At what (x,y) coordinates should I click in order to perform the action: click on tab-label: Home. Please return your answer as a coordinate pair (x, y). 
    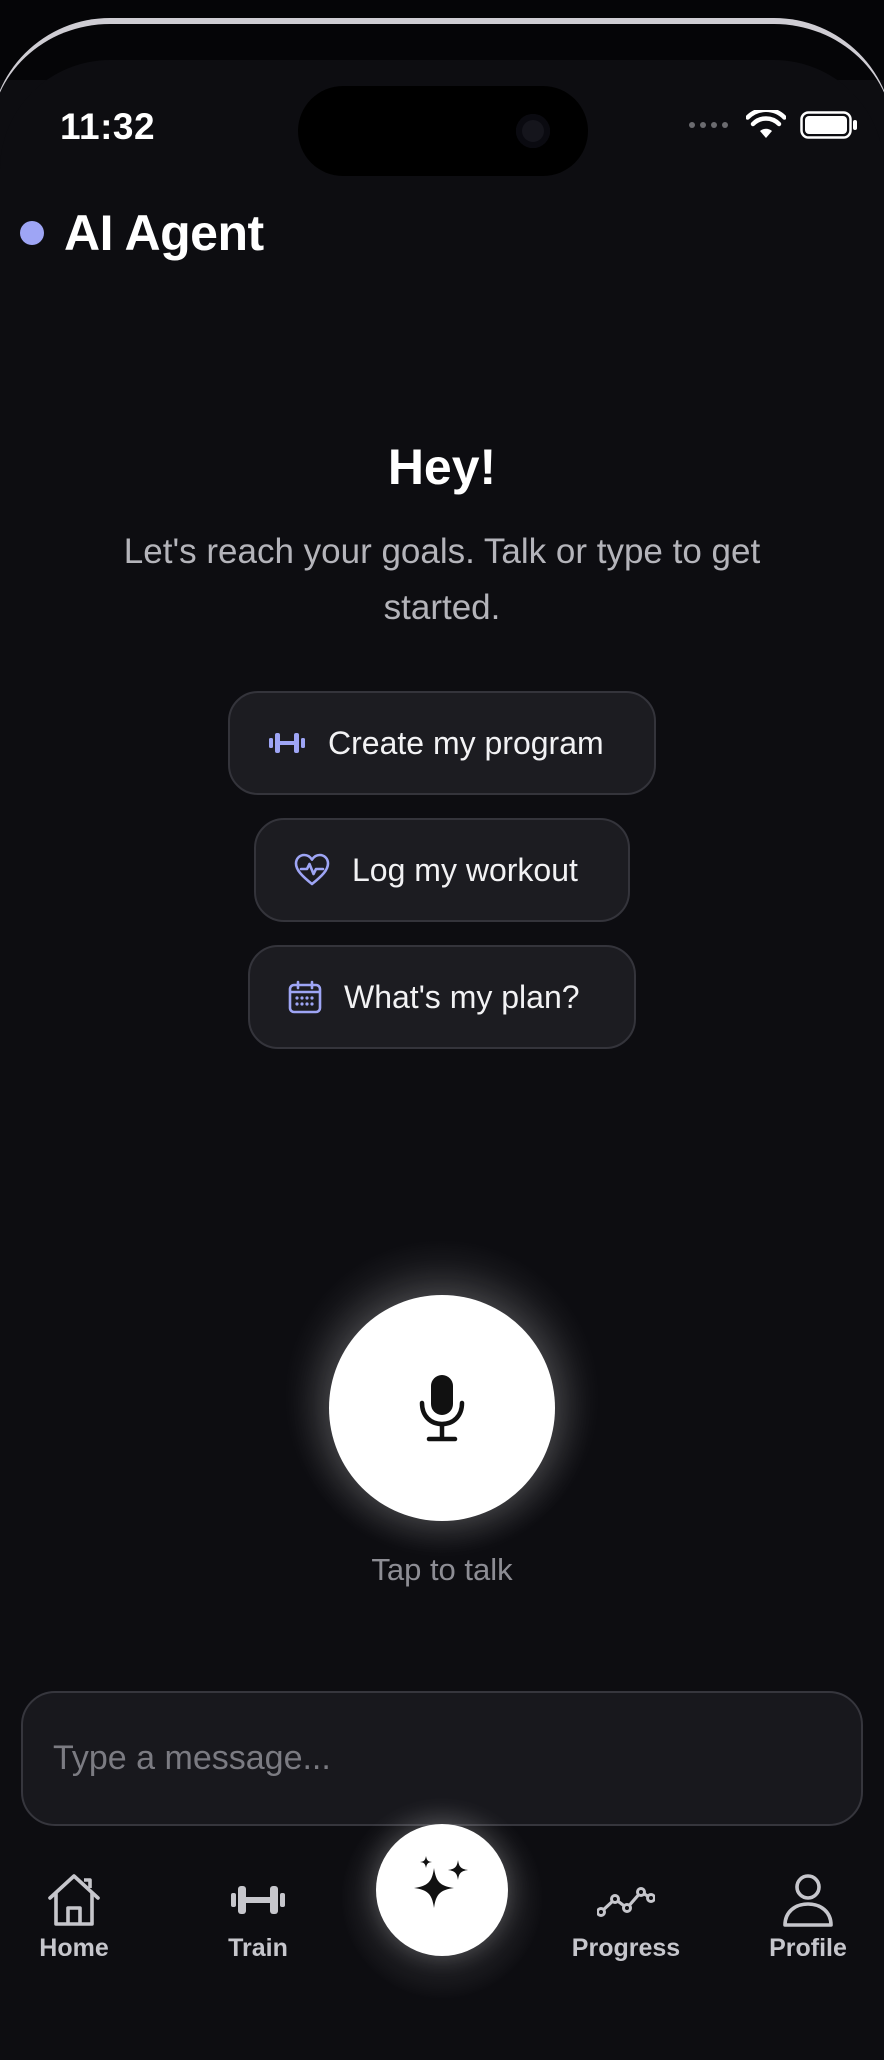
    Looking at the image, I should click on (74, 1948).